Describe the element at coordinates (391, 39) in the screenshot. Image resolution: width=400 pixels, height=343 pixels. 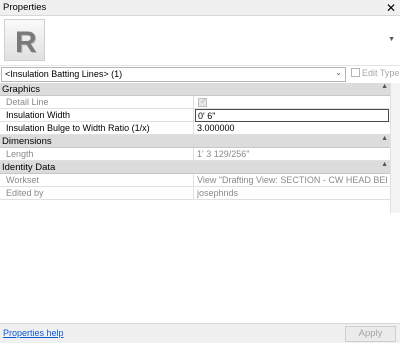
I see `preview-dropdown-icon: ▼` at that location.